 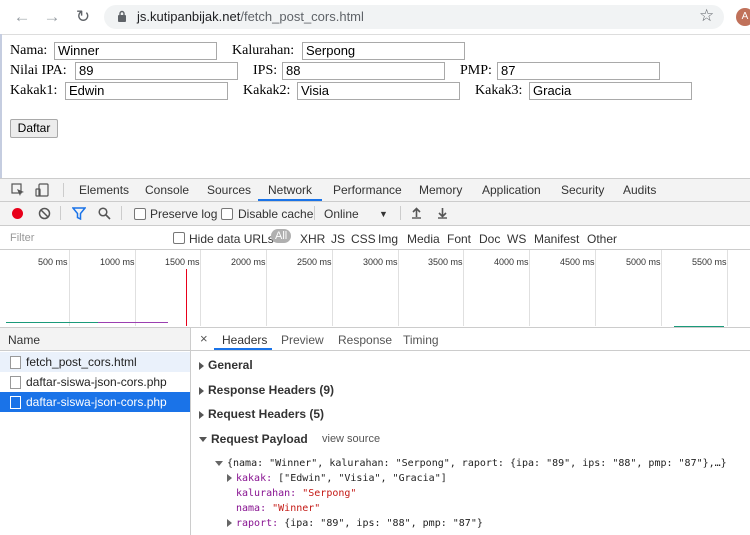 What do you see at coordinates (383, 214) in the screenshot?
I see `chevron-down-icon: ▼` at bounding box center [383, 214].